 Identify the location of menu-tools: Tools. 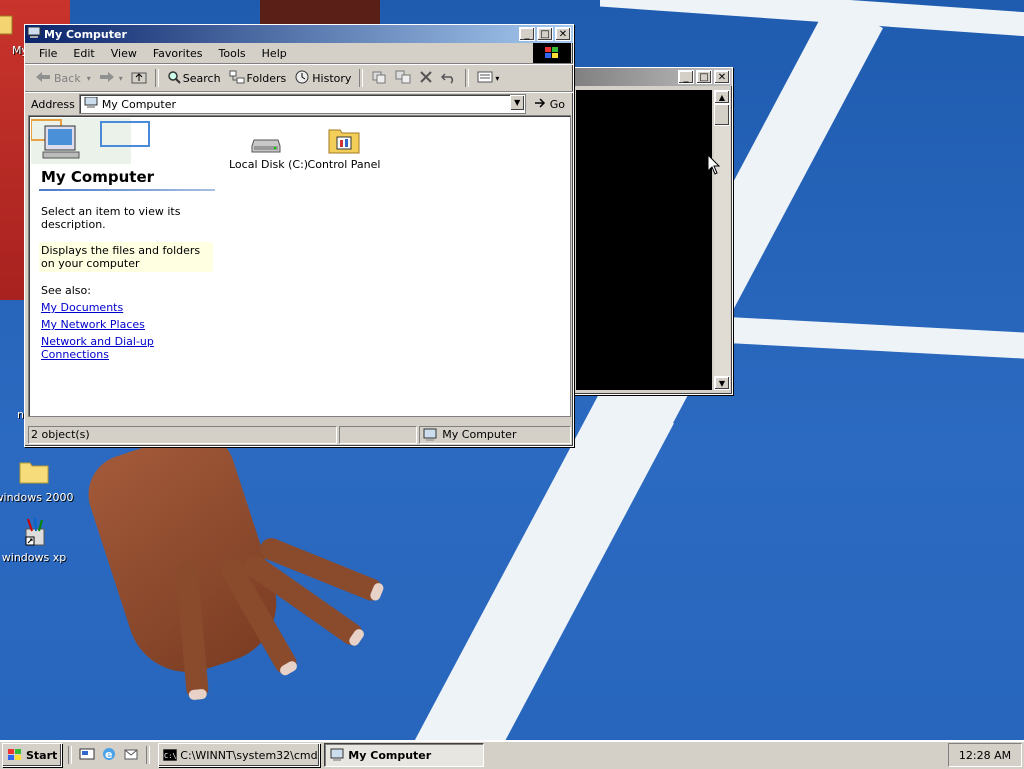
(232, 53).